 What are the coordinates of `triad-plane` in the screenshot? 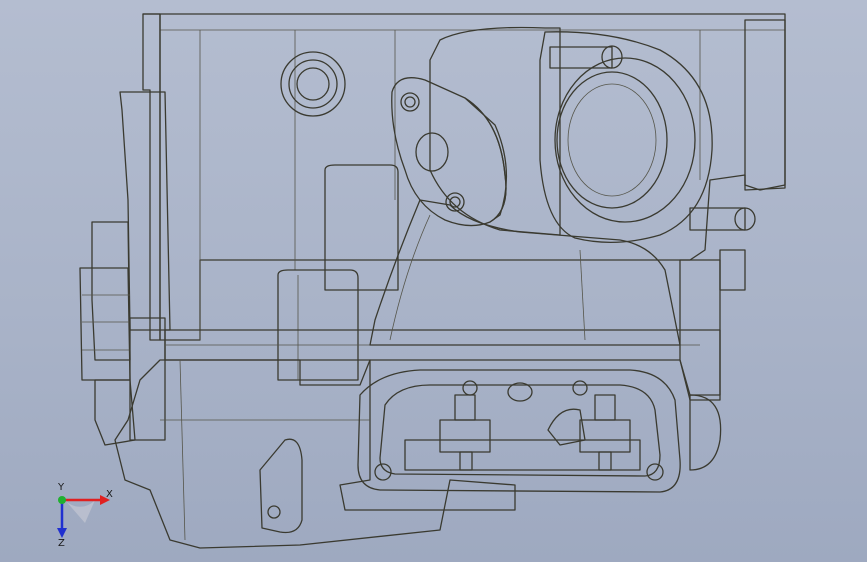 It's located at (80, 511).